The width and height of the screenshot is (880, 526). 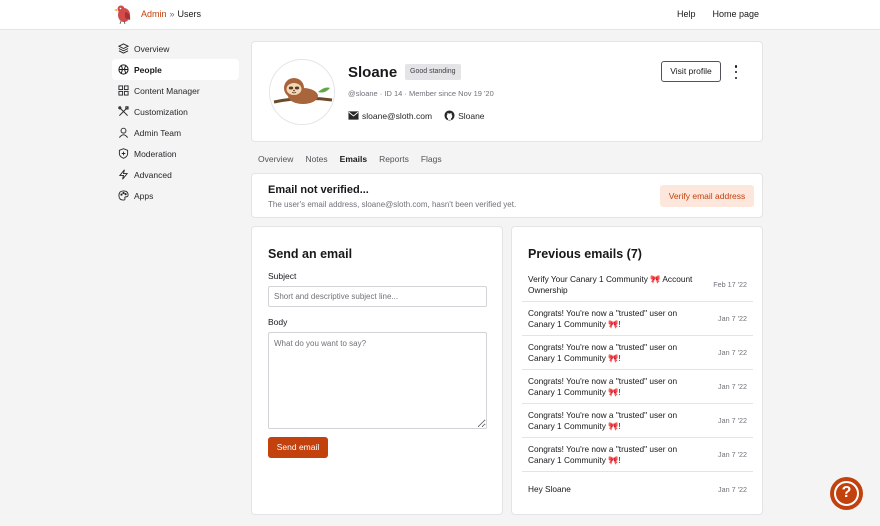 I want to click on email-contact: sloane@sloth.com, so click(x=390, y=115).